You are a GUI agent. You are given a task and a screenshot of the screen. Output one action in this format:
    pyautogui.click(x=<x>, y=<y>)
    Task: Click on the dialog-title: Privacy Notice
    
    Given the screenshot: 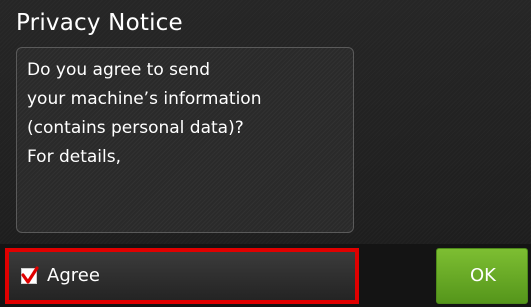 What is the action you would take?
    pyautogui.click(x=99, y=23)
    